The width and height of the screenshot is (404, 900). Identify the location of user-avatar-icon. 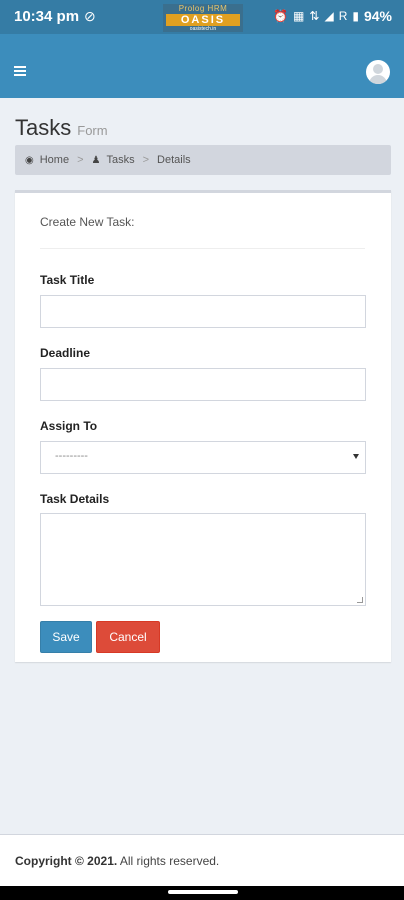
(378, 72).